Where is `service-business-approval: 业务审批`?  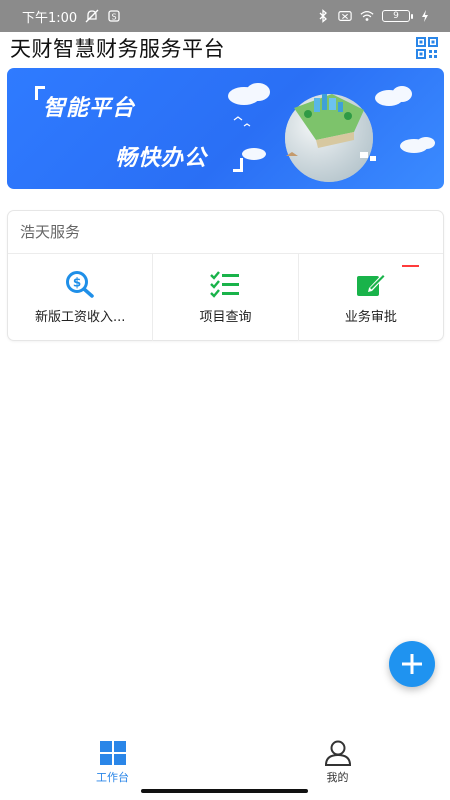
service-business-approval: 业务审批 is located at coordinates (371, 297).